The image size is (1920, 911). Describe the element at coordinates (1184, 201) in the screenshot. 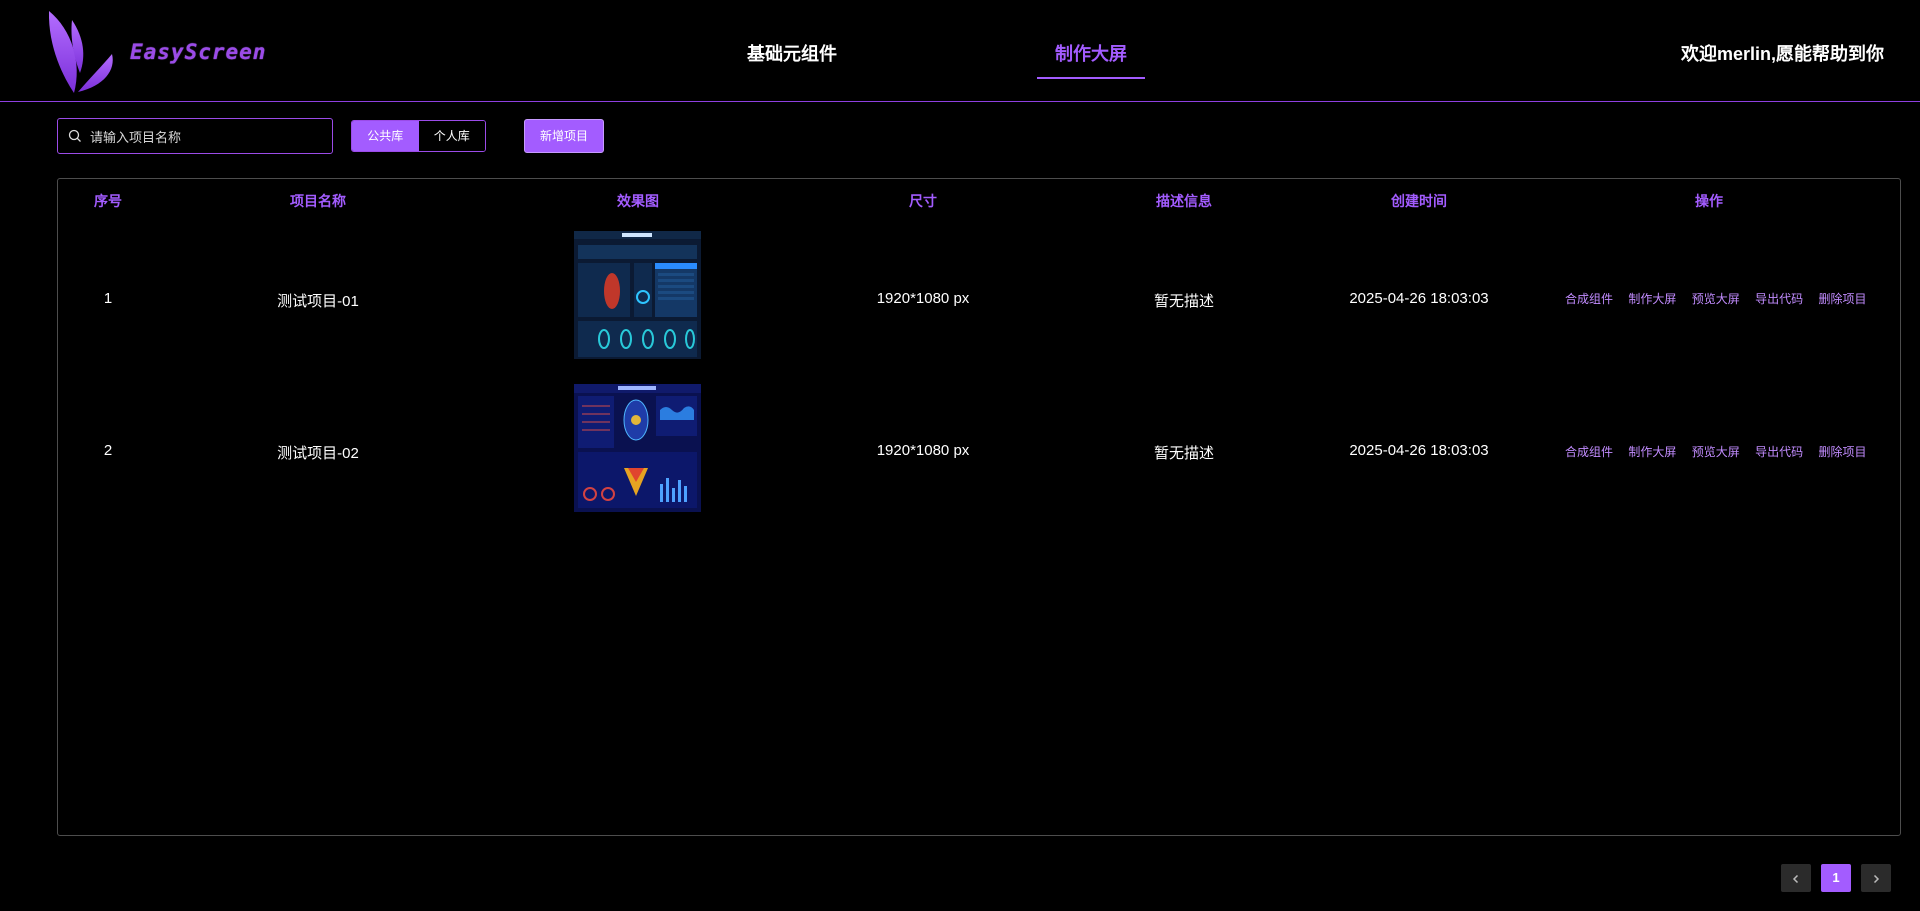

I see `column-header-description: 描述信息` at that location.